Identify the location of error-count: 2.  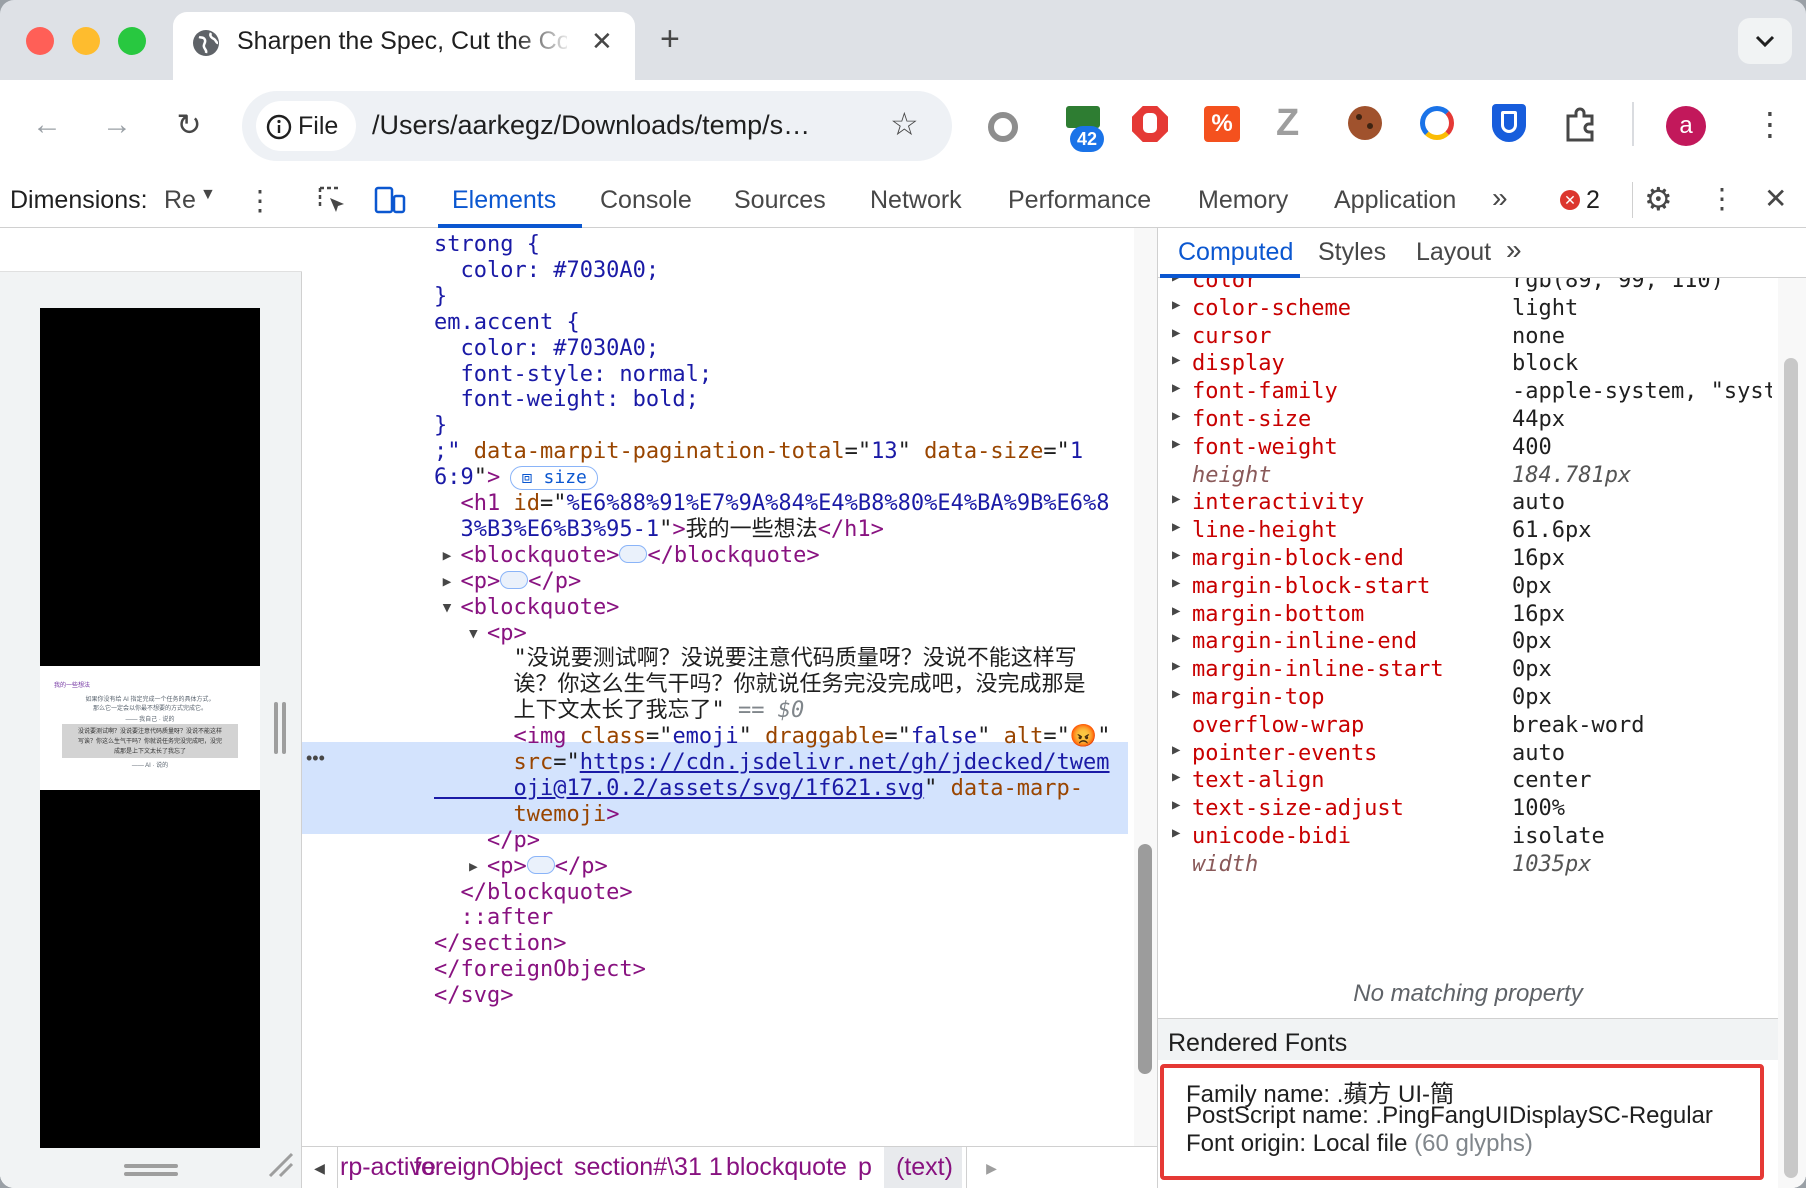
(1593, 200).